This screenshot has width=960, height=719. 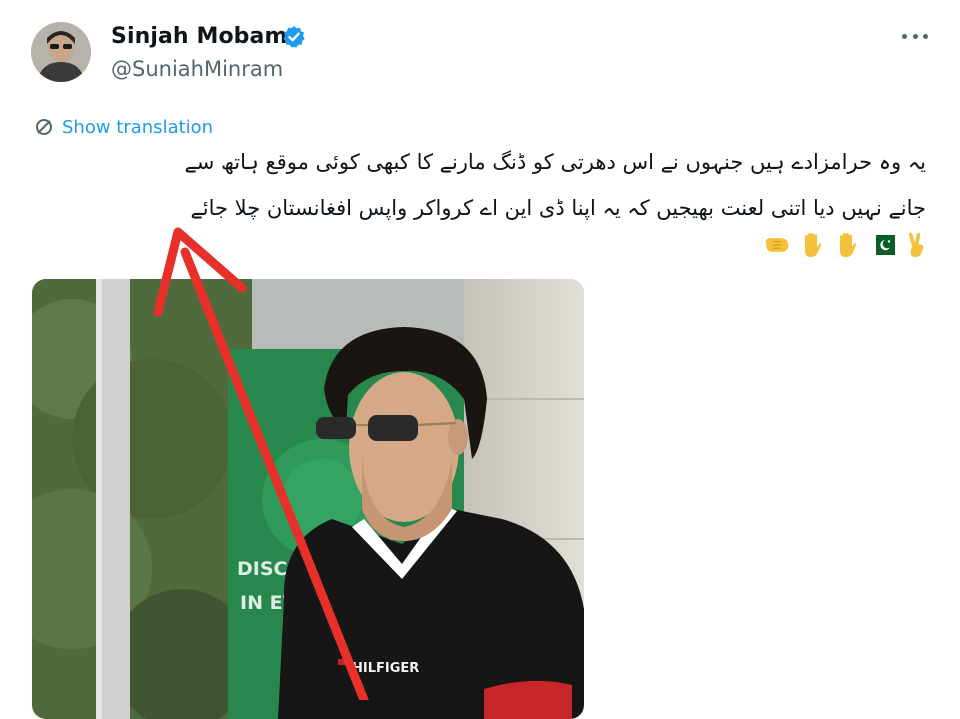 I want to click on show-translation-link: Show translation, so click(x=123, y=127).